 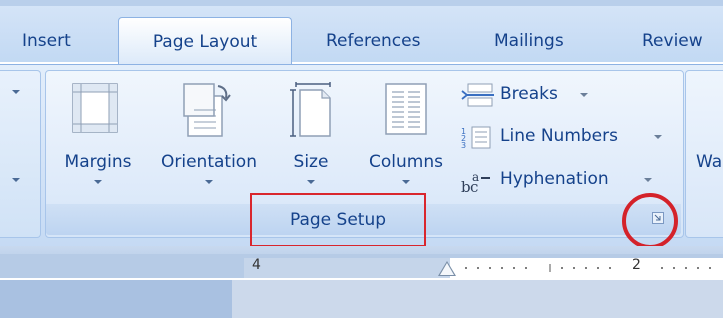 What do you see at coordinates (98, 162) in the screenshot?
I see `margins-label: Margins` at bounding box center [98, 162].